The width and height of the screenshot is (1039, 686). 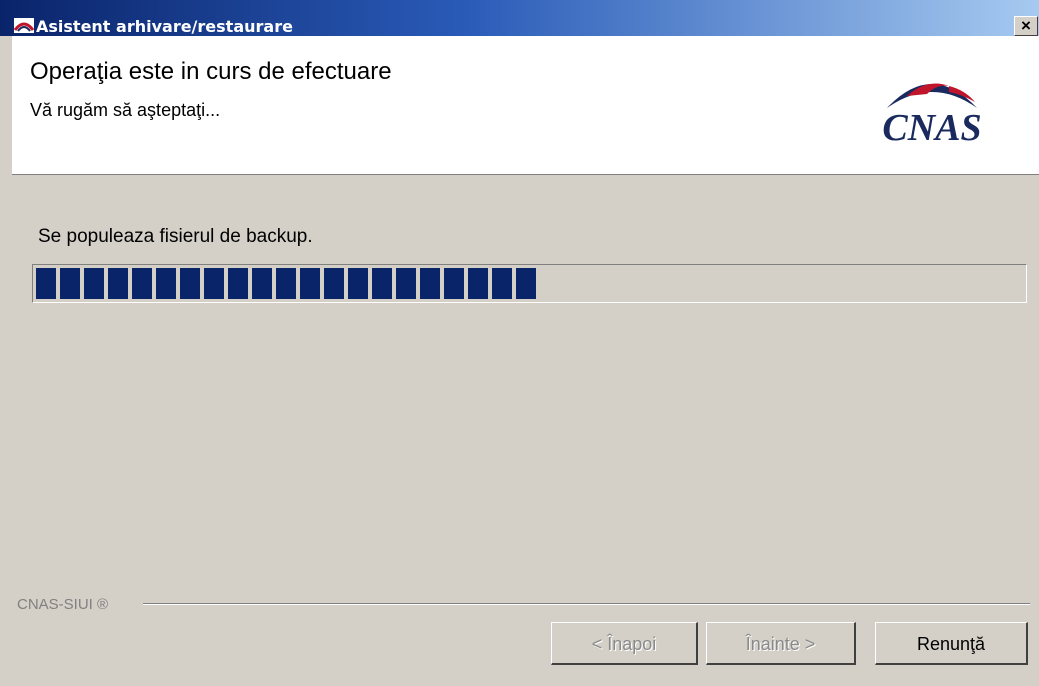 I want to click on window-left-border, so click(x=6, y=361).